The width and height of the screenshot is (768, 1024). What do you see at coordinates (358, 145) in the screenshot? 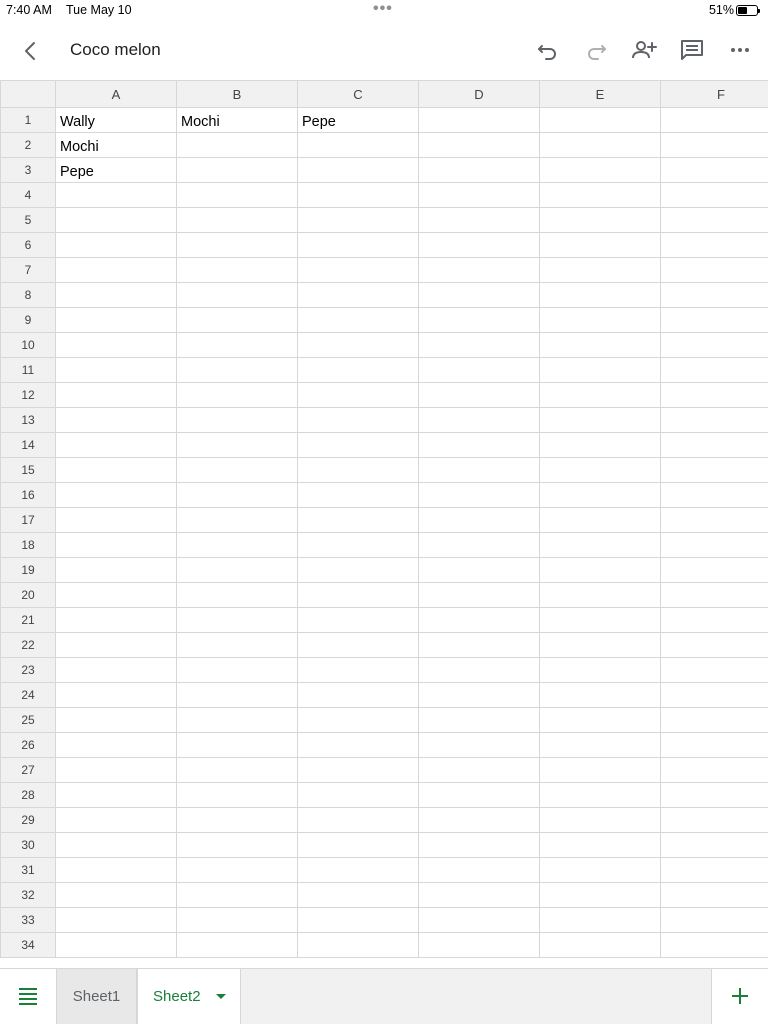
I see `cell-c2` at bounding box center [358, 145].